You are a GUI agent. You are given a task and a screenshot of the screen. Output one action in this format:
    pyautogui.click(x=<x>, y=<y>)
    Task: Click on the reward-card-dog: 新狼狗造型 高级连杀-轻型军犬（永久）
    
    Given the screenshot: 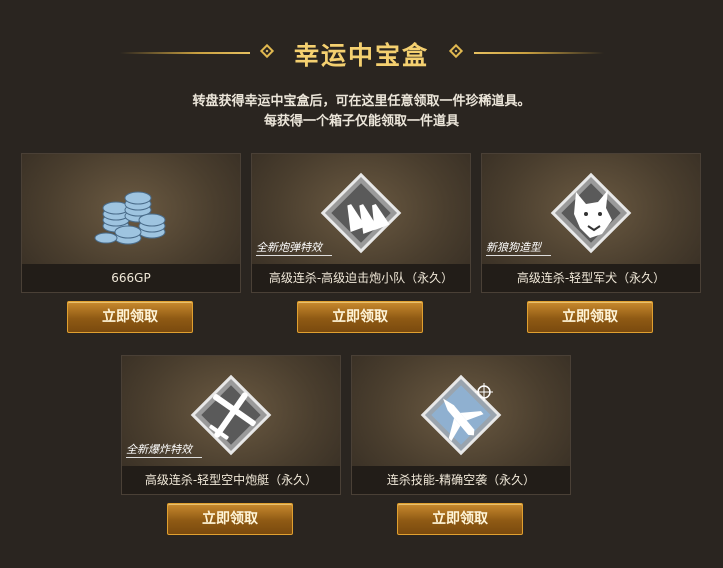 What is the action you would take?
    pyautogui.click(x=591, y=223)
    